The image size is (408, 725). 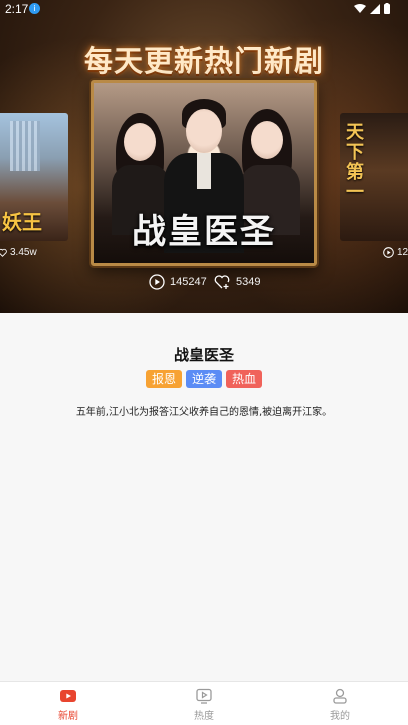 I want to click on poster-right: 天下第一, so click(x=374, y=177).